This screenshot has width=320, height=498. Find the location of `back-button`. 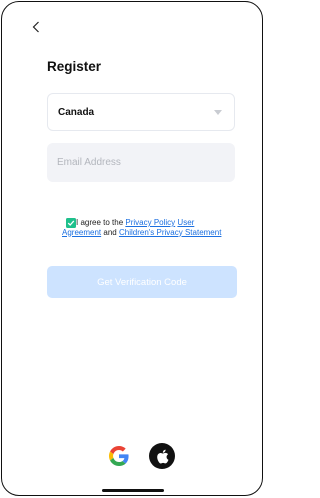

back-button is located at coordinates (36, 27).